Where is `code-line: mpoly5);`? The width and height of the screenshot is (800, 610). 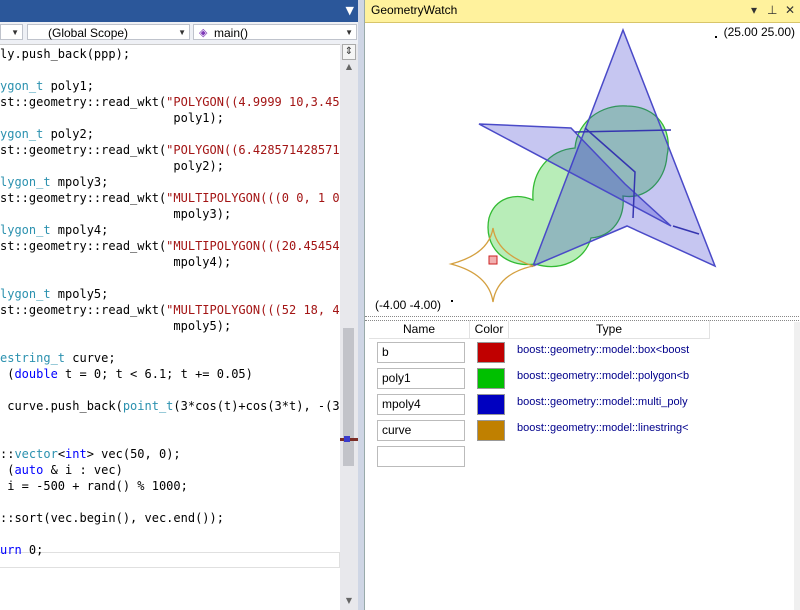
code-line: mpoly5); is located at coordinates (115, 326).